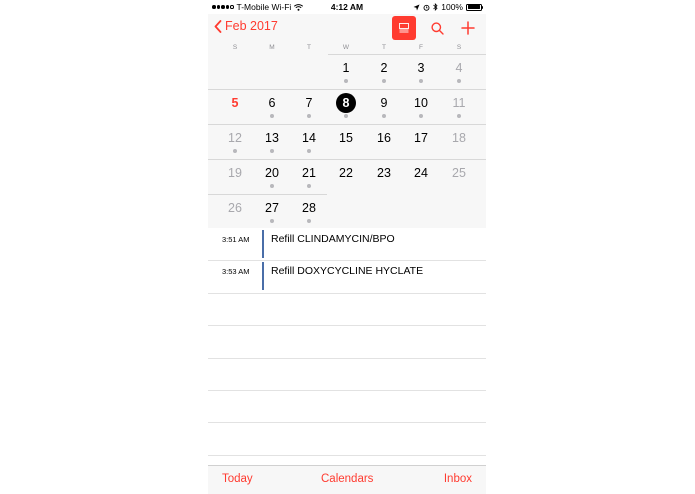  What do you see at coordinates (346, 173) in the screenshot?
I see `day-number: 22` at bounding box center [346, 173].